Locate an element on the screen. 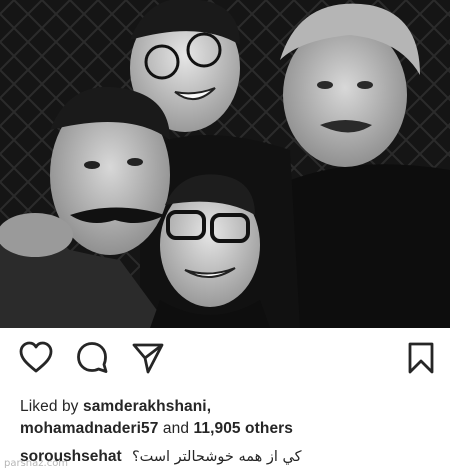 This screenshot has width=450, height=473. post-caption: soroushsehat کي از همه خوشحالتر است؟ is located at coordinates (230, 457).